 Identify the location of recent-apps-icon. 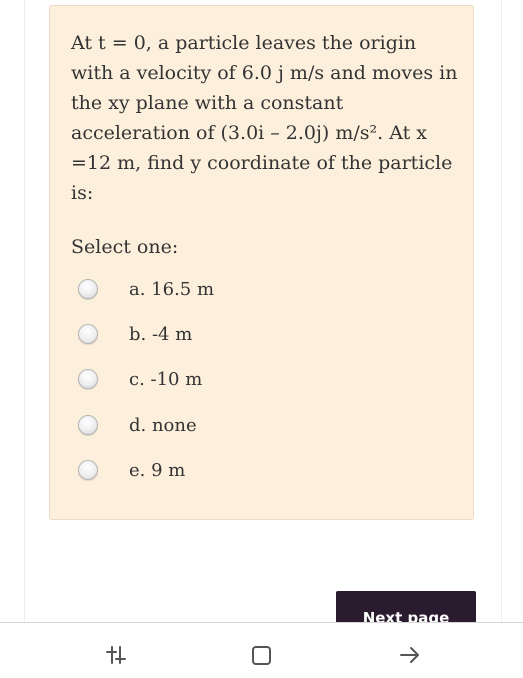
(116, 655).